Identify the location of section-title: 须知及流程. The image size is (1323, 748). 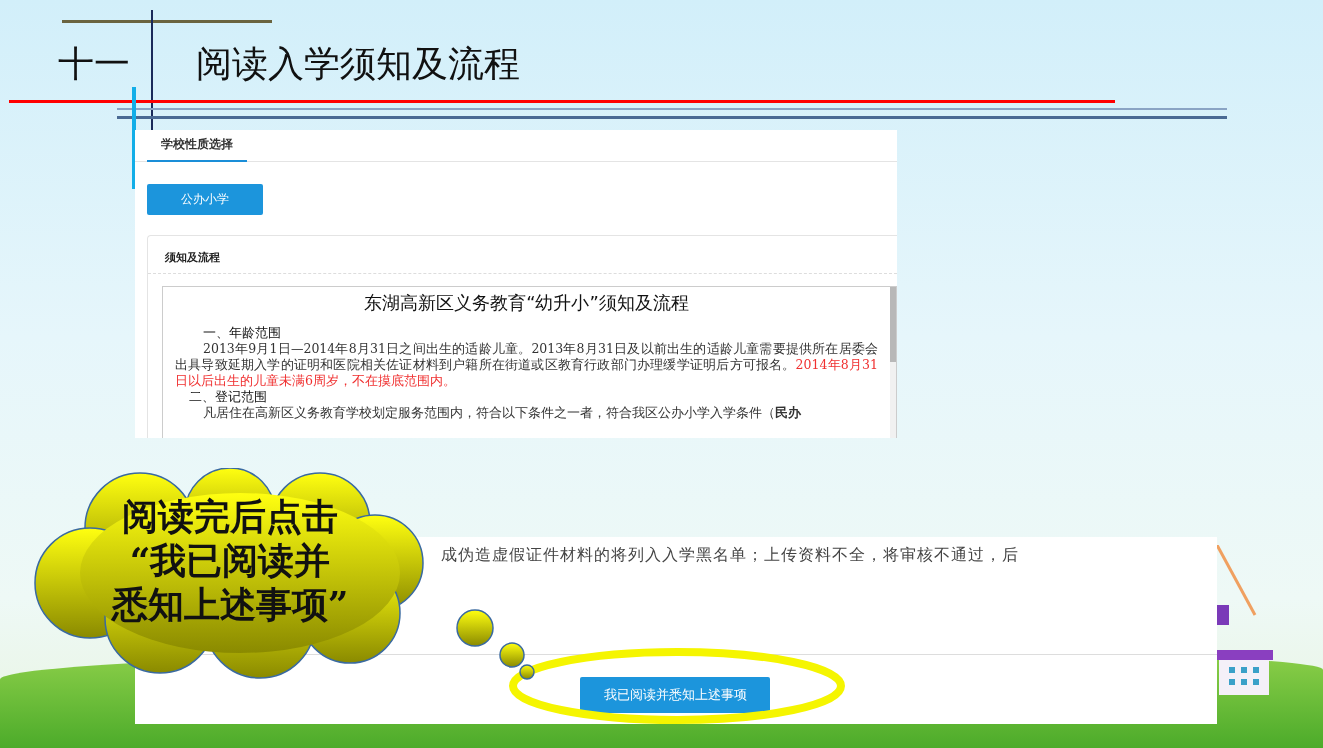
(522, 255).